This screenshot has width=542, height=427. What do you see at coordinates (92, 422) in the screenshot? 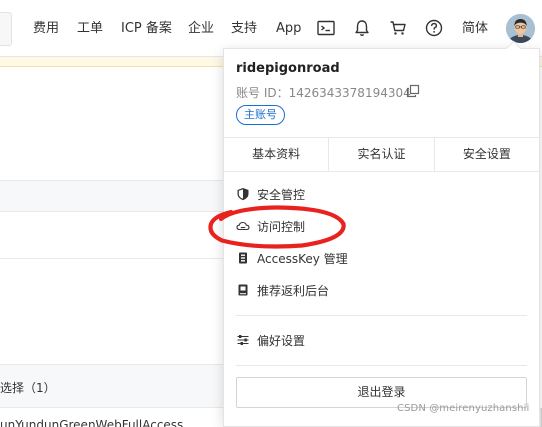
I see `policy-name: unYundunGreenWebFullAccess` at bounding box center [92, 422].